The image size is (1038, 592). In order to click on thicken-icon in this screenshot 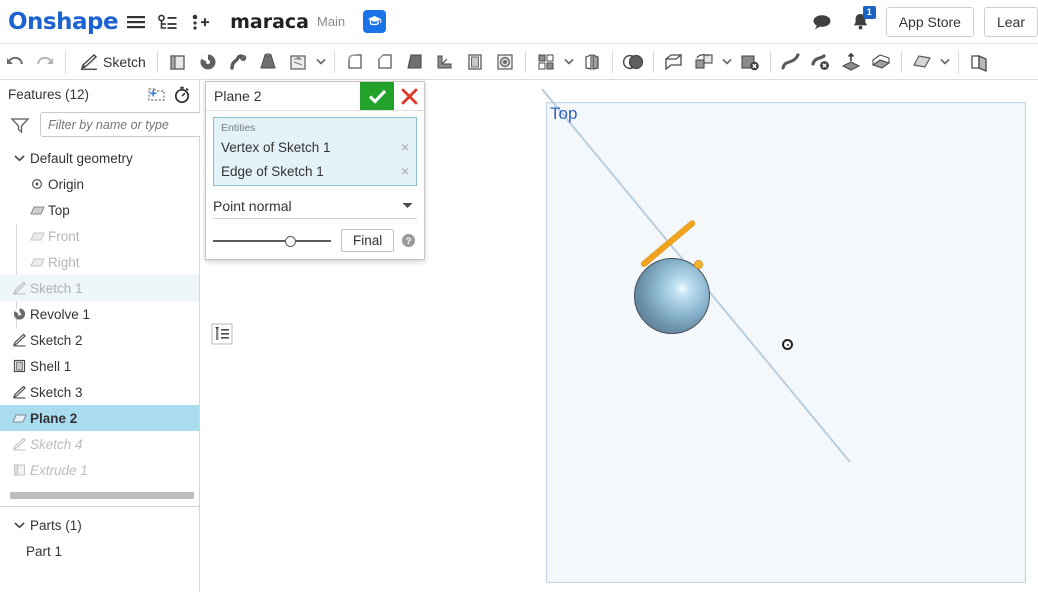, I will do `click(298, 62)`.